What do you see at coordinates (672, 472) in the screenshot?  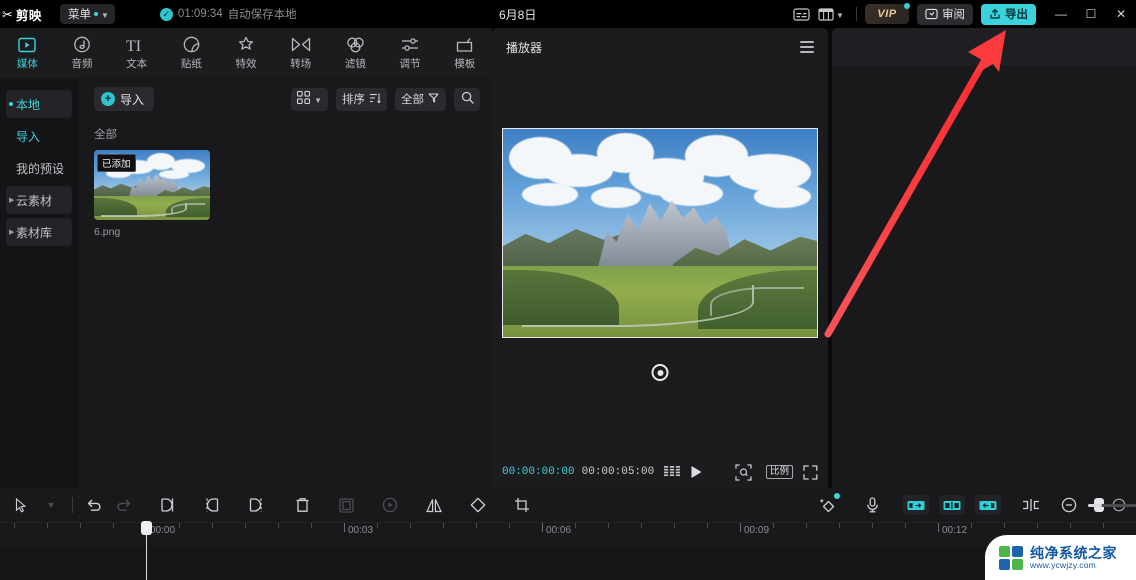 I see `frames-icon` at bounding box center [672, 472].